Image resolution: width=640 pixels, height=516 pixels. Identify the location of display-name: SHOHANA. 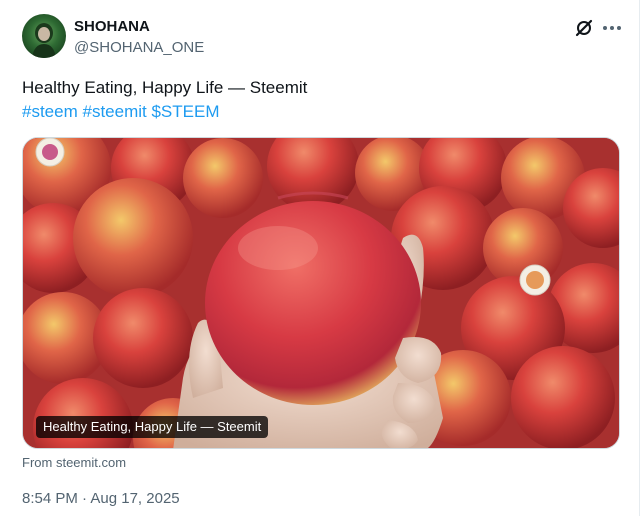
(112, 26).